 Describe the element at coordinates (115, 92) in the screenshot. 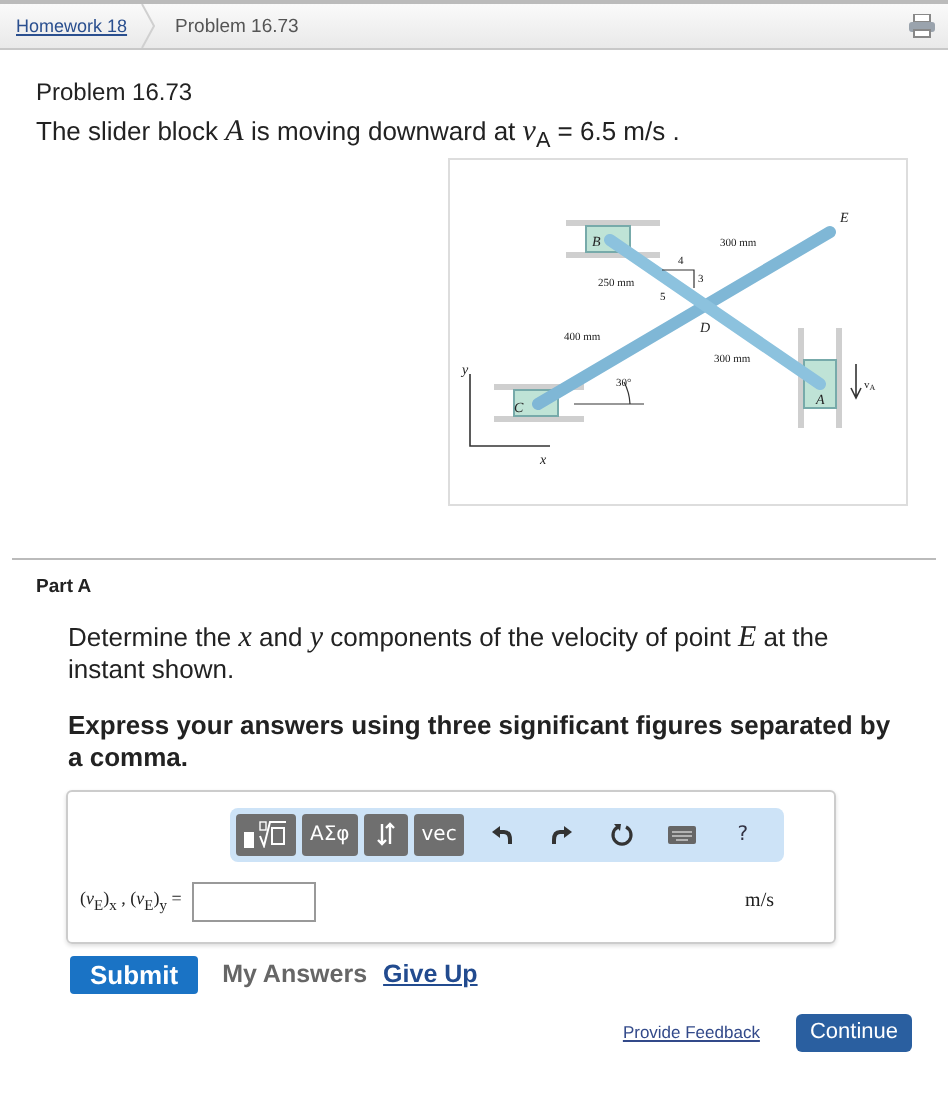

I see `problem-title: Problem 16.73` at that location.